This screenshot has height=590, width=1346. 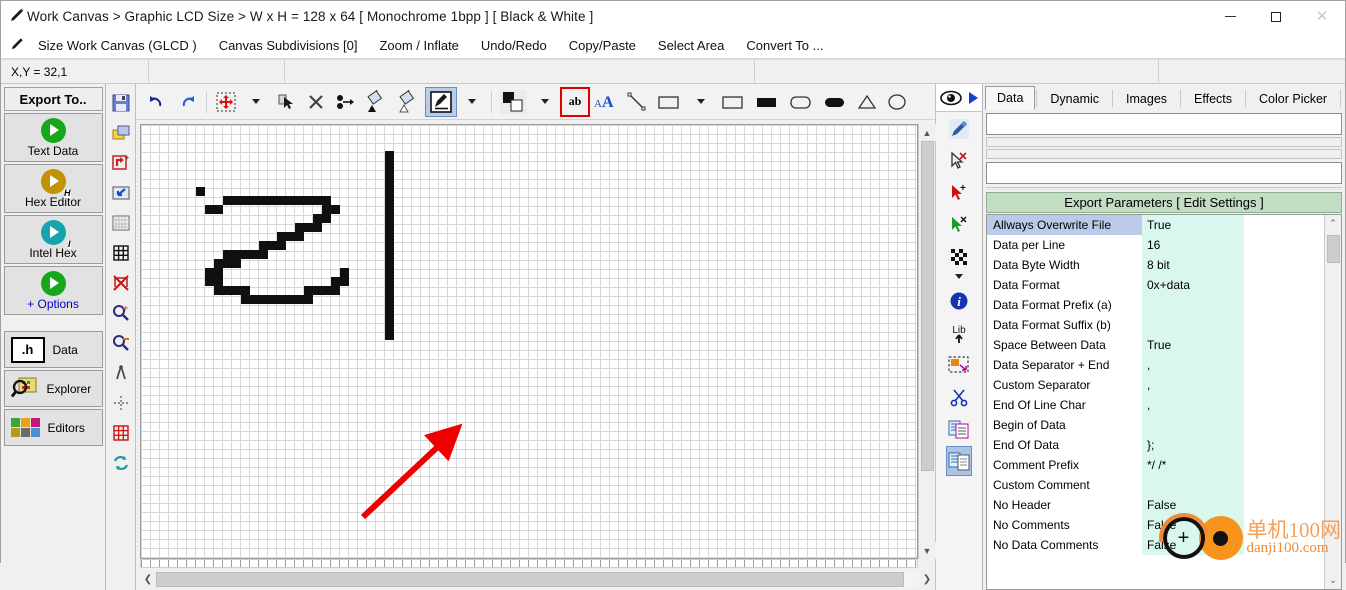 I want to click on line-tool-icon, so click(x=637, y=102).